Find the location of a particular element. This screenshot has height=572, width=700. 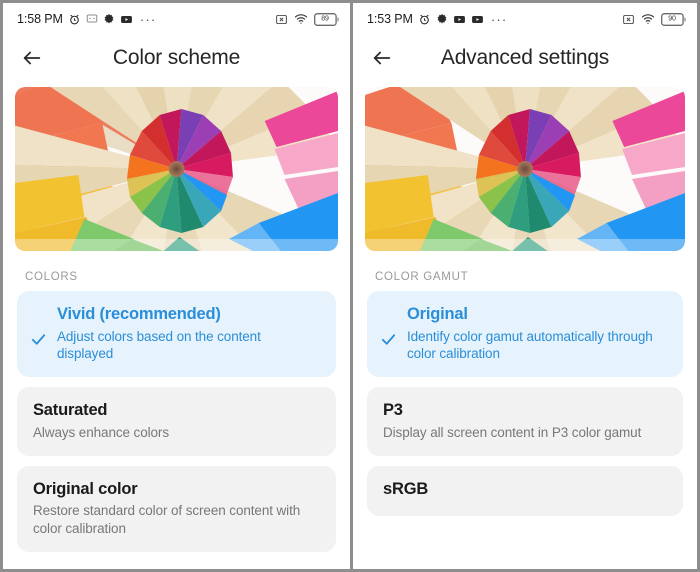

option-title: Original color is located at coordinates (85, 488).